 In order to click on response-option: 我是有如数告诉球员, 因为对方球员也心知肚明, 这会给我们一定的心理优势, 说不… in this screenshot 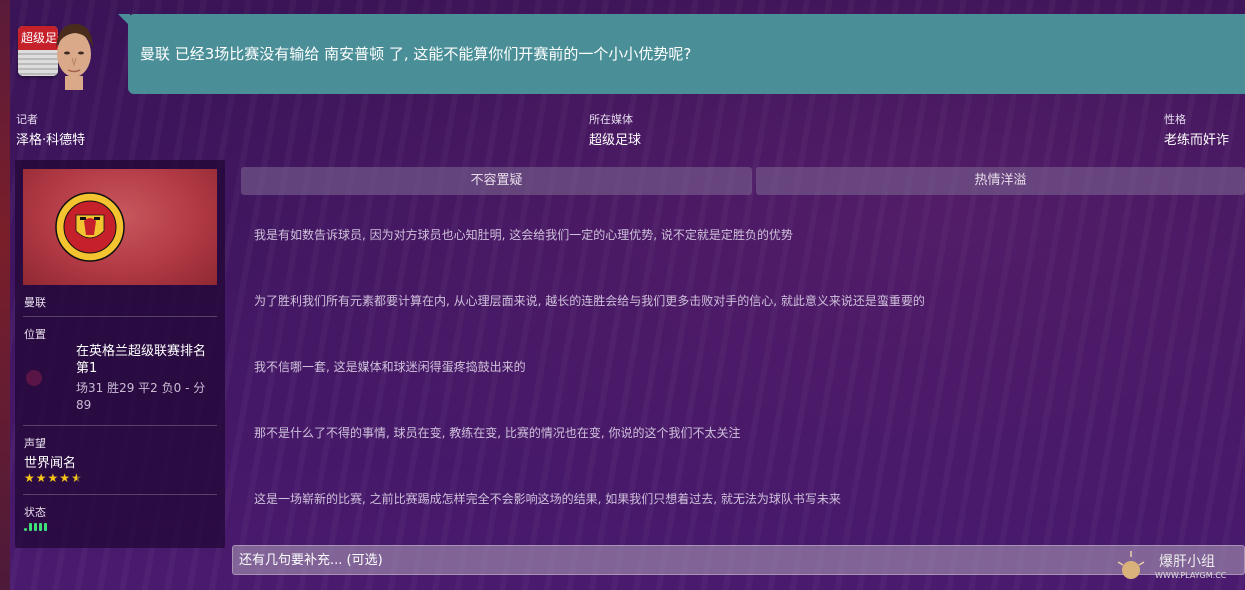, I will do `click(523, 234)`.